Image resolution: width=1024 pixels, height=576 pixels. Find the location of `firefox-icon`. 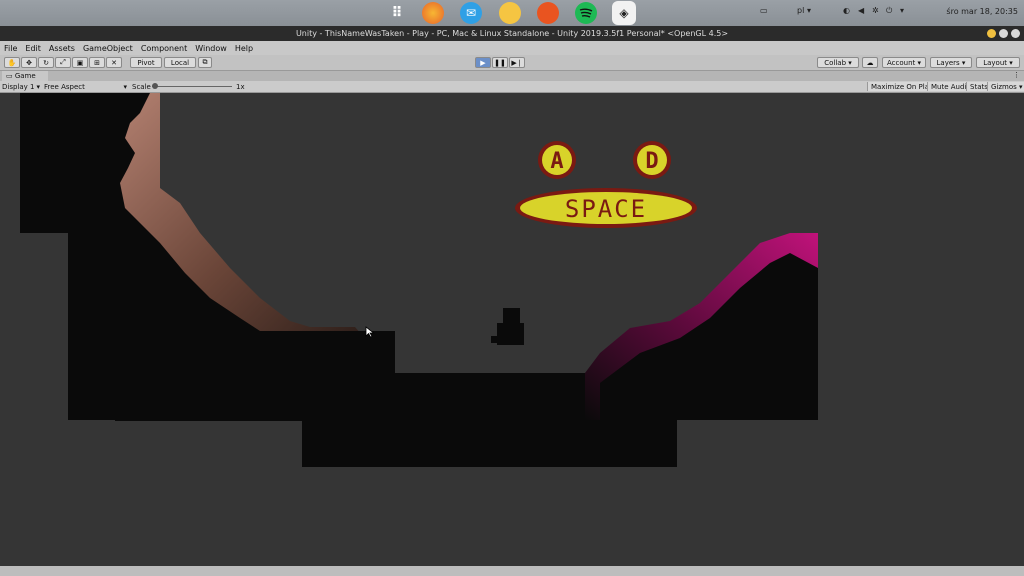

firefox-icon is located at coordinates (433, 13).